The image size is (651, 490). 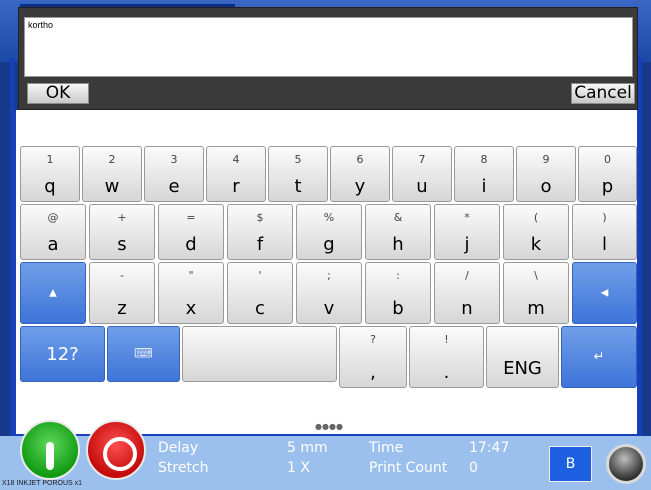 I want to click on key-s: + s, so click(x=122, y=232).